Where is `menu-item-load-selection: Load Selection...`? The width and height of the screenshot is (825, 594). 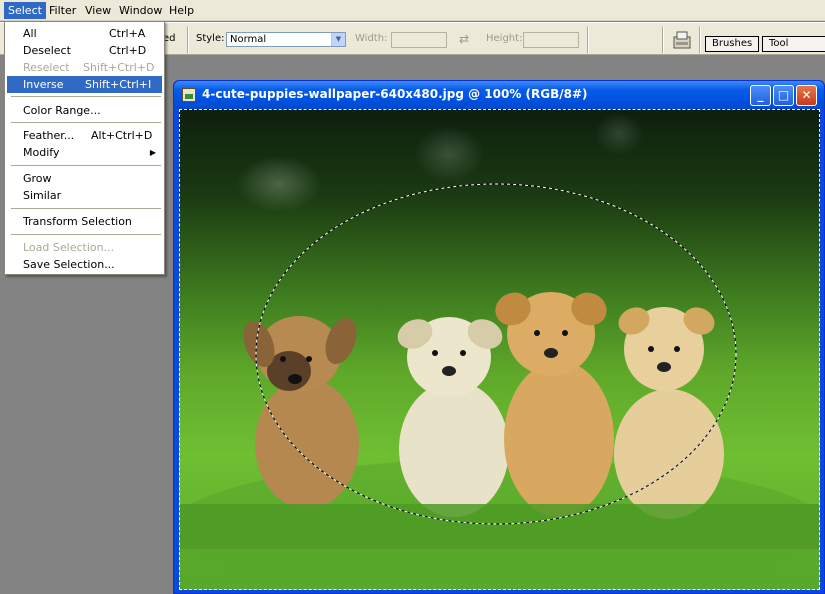 menu-item-load-selection: Load Selection... is located at coordinates (69, 247).